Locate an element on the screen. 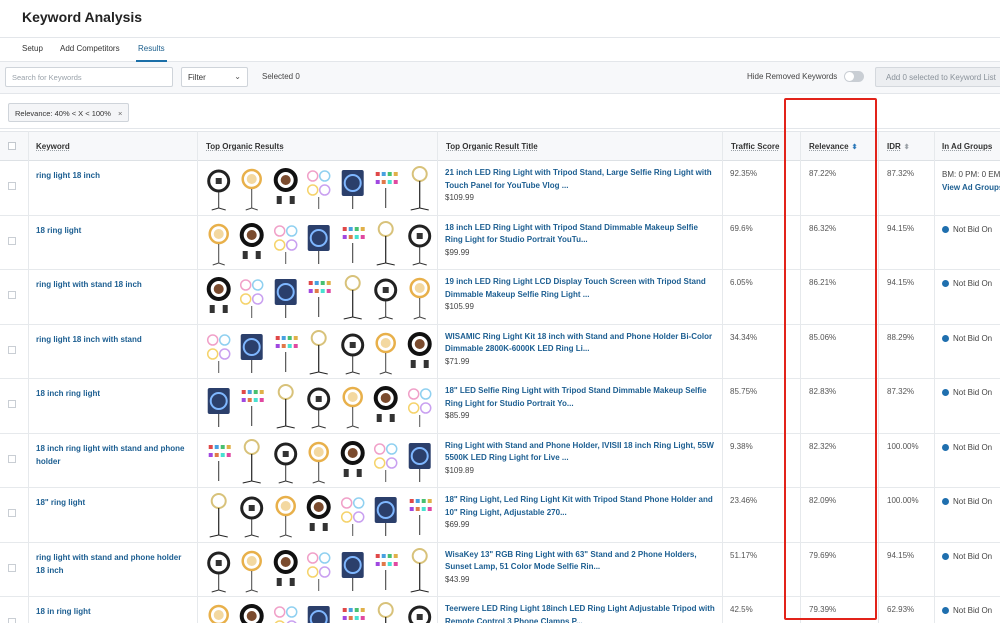 Image resolution: width=1000 pixels, height=623 pixels. add-to-keyword-list-button: Add 0 selected to Keyword List is located at coordinates (937, 77).